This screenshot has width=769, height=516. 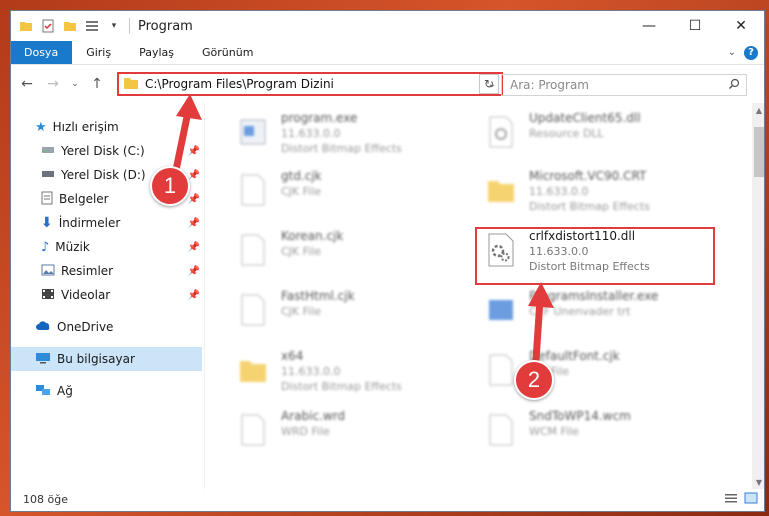 What do you see at coordinates (48, 295) in the screenshot?
I see `video-icon` at bounding box center [48, 295].